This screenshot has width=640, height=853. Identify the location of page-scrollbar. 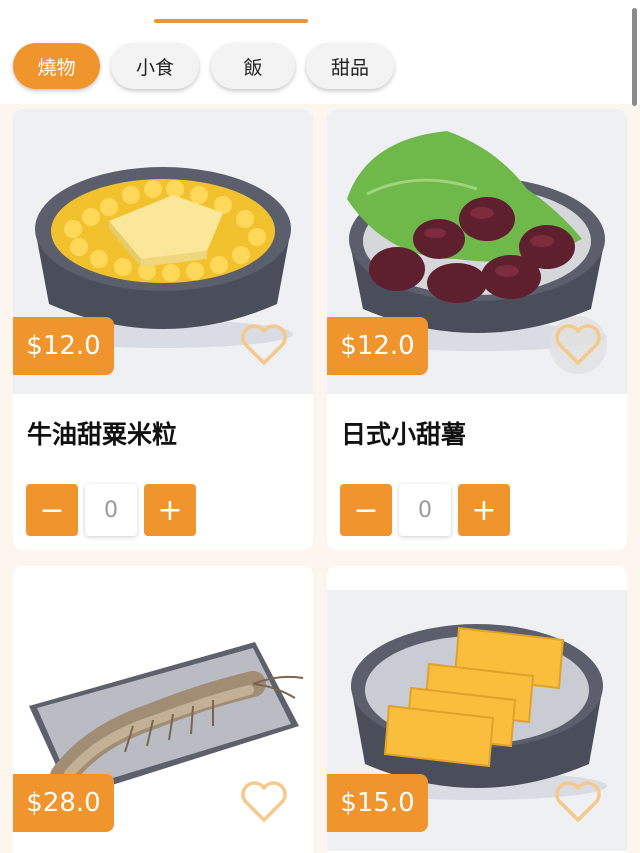
(634, 57).